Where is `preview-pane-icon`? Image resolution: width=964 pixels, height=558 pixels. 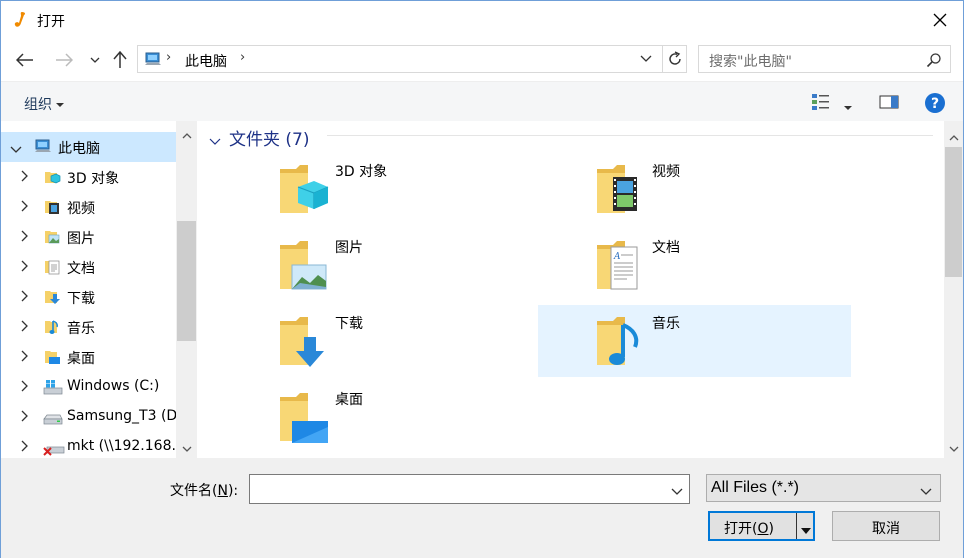
preview-pane-icon is located at coordinates (889, 102).